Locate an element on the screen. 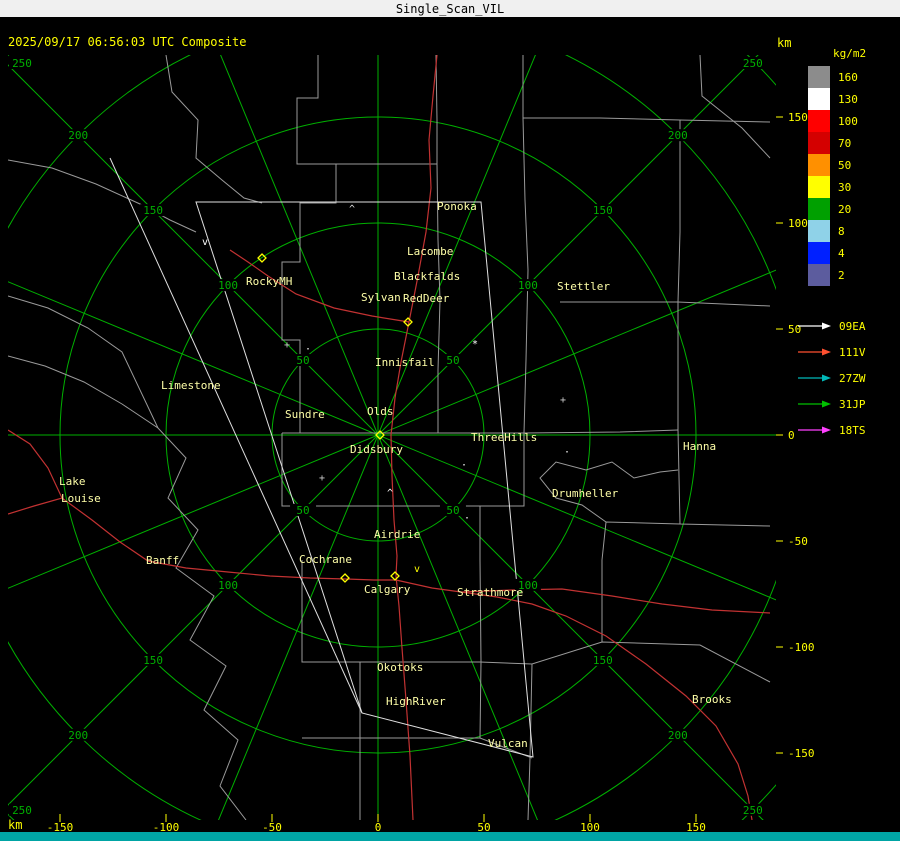 This screenshot has height=841, width=900. city-label: Didsbury is located at coordinates (376, 449).